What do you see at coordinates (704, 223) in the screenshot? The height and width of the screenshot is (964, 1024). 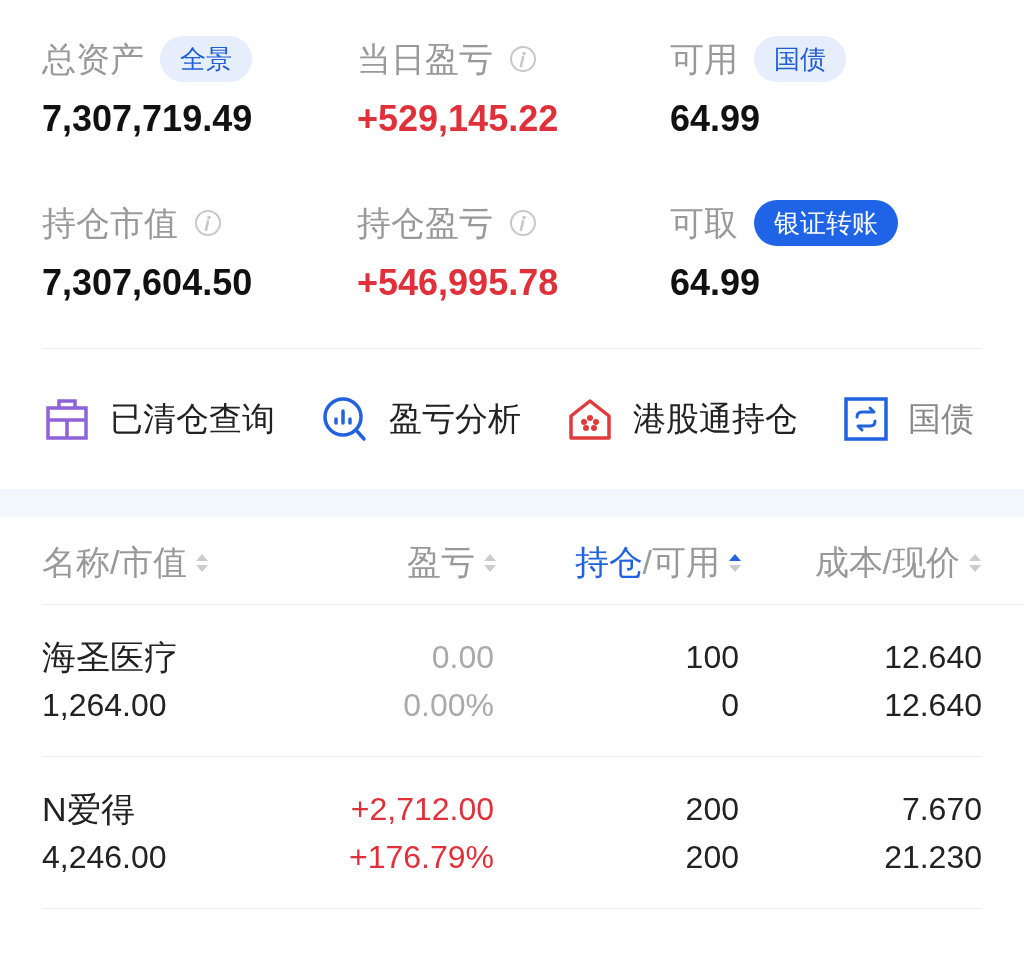 I see `metric-label: 可取` at bounding box center [704, 223].